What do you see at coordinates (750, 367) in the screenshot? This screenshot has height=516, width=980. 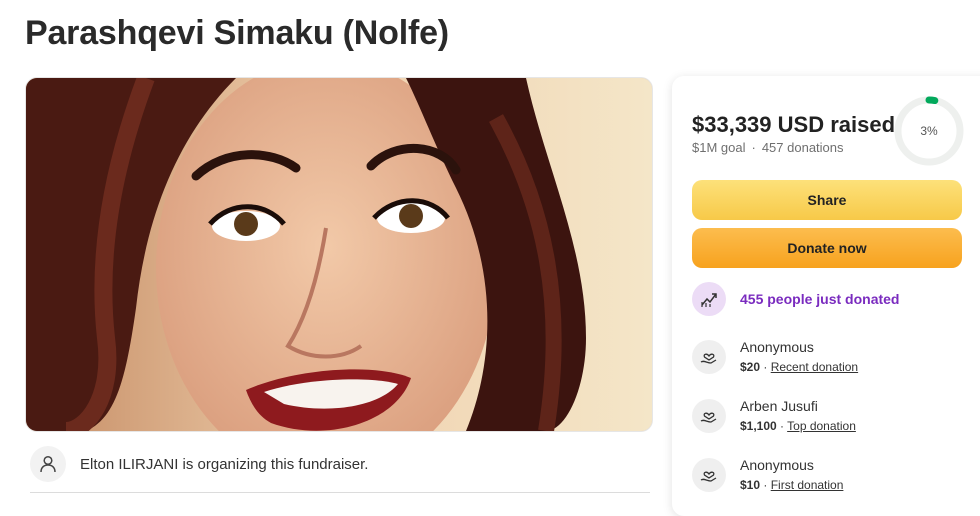 I see `donation-amount: $20` at bounding box center [750, 367].